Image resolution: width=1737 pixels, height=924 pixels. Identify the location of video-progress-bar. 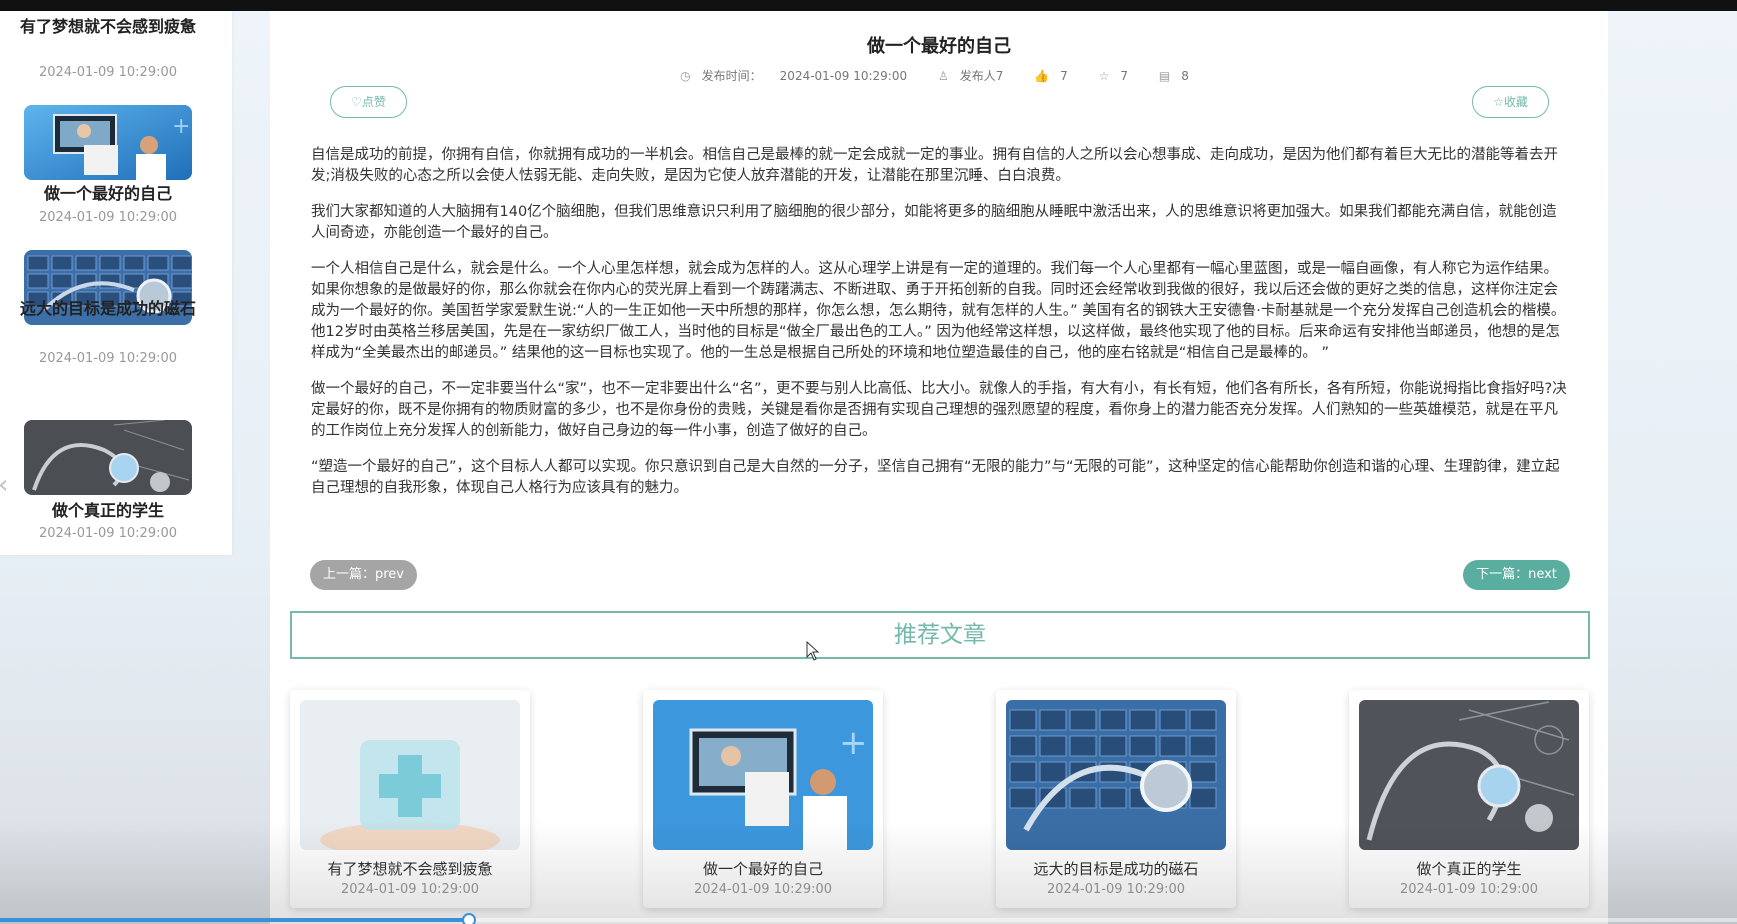
(868, 918).